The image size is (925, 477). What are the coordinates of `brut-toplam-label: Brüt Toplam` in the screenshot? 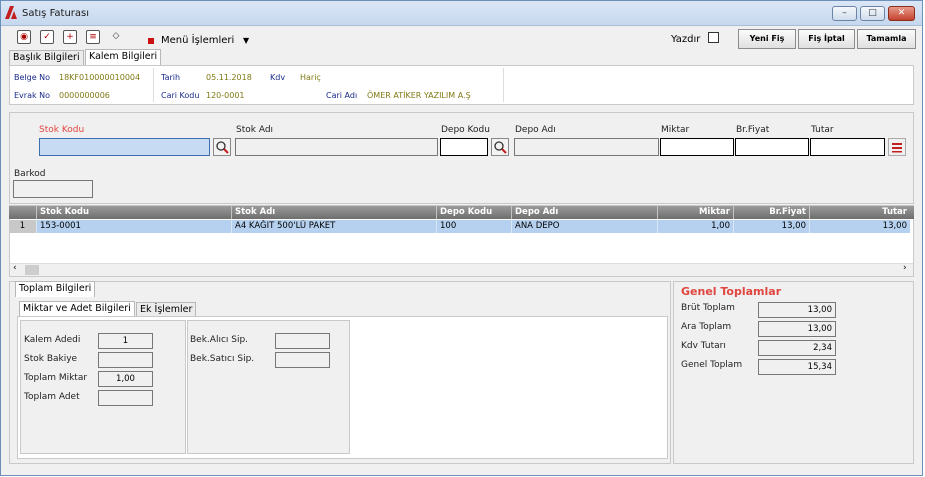 It's located at (708, 308).